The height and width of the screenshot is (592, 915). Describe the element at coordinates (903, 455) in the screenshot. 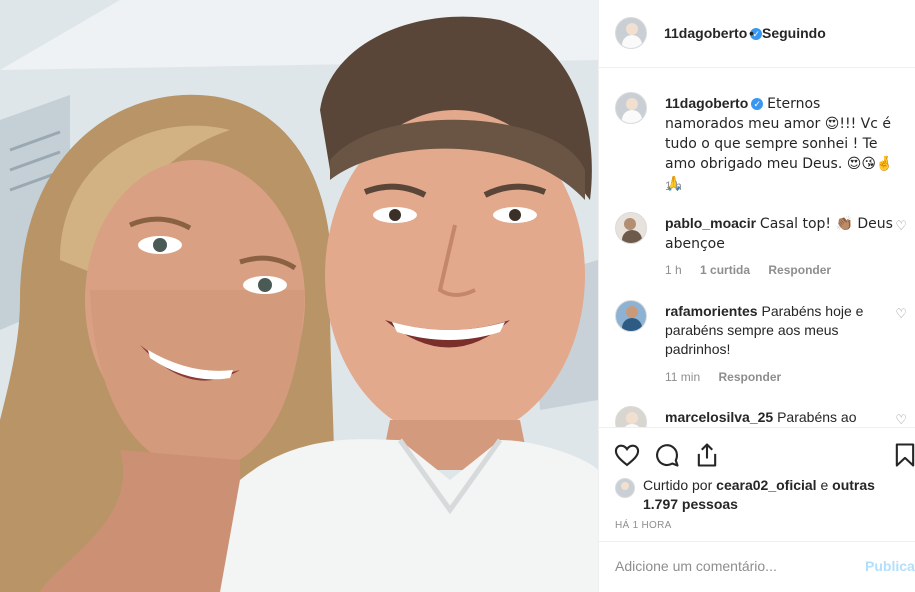

I see `bookmark-icon` at that location.